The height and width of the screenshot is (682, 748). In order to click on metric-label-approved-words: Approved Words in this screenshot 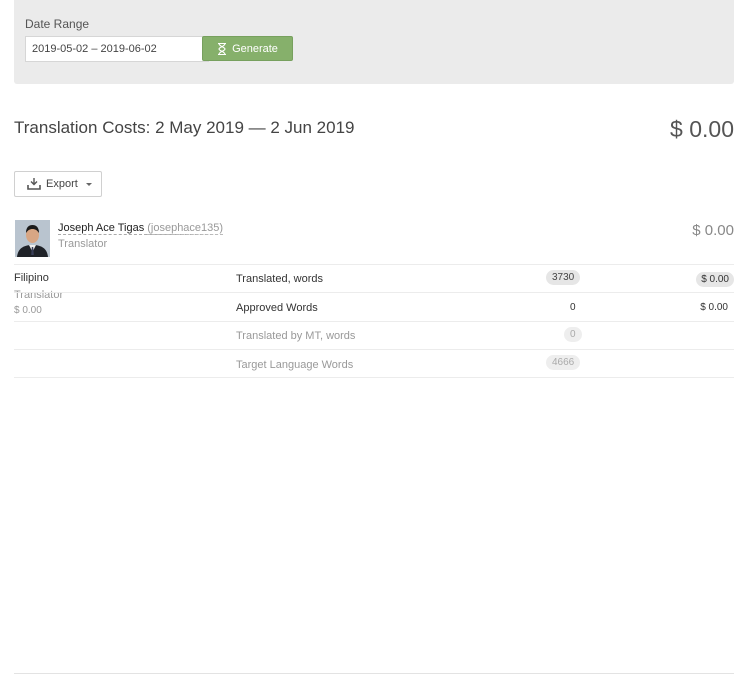, I will do `click(277, 308)`.